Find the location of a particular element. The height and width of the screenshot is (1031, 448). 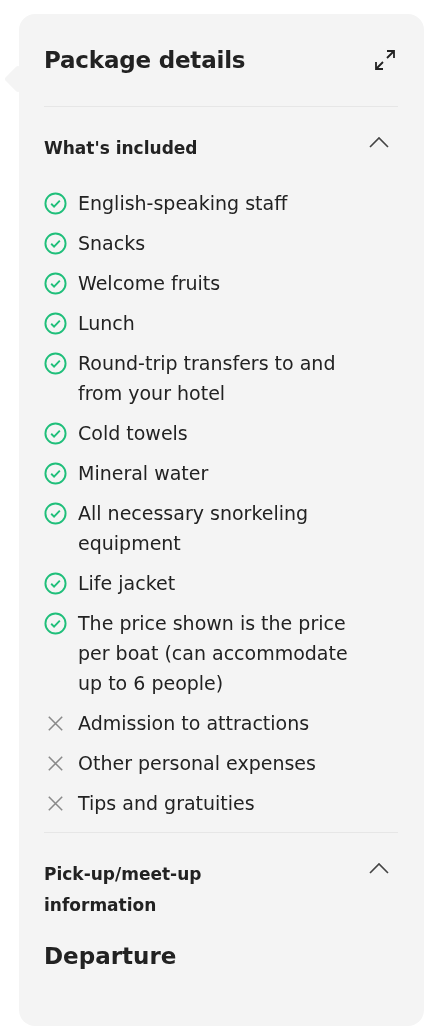

item-text: The price shown is the price per boat (can accommodate up to 6 people) is located at coordinates (213, 653).